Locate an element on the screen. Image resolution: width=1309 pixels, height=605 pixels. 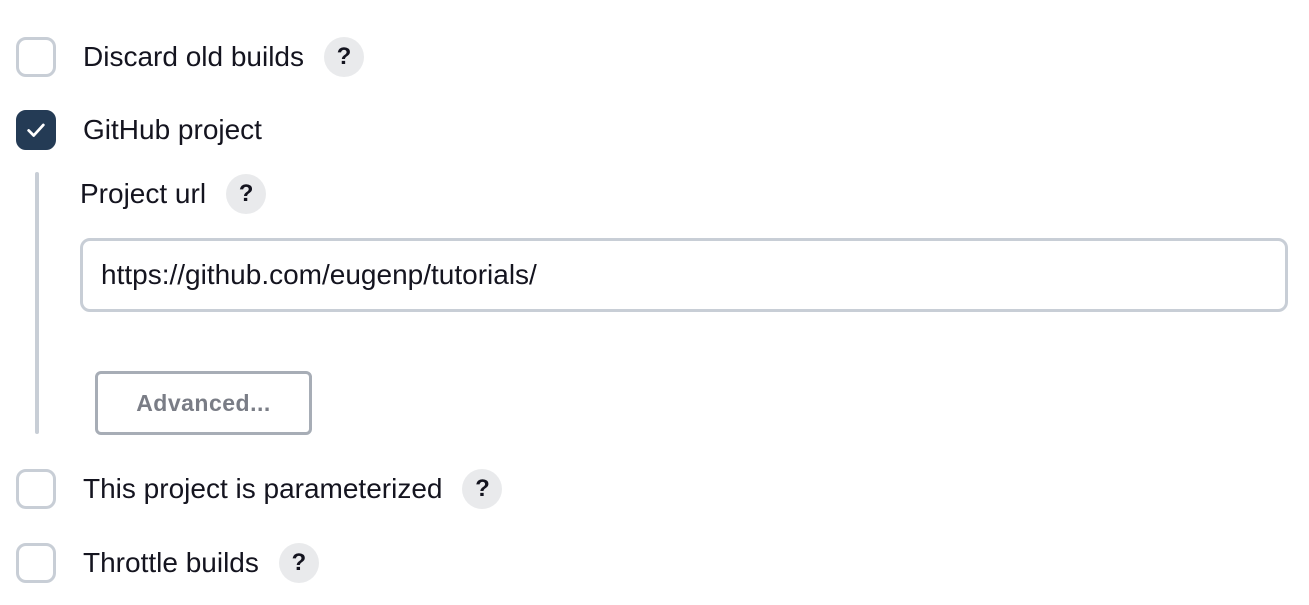
project-url-label: Project url is located at coordinates (143, 193).